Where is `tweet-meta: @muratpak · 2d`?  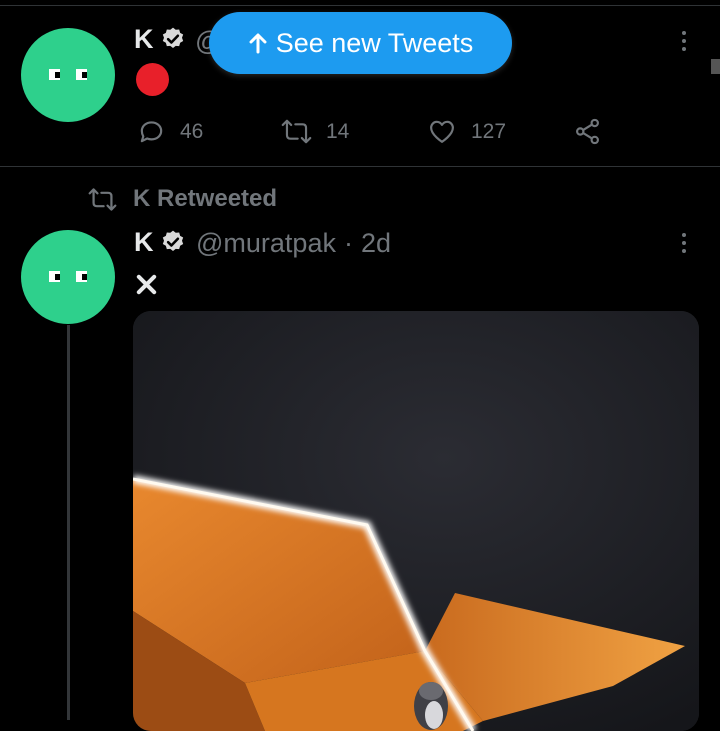
tweet-meta: @muratpak · 2d is located at coordinates (293, 243).